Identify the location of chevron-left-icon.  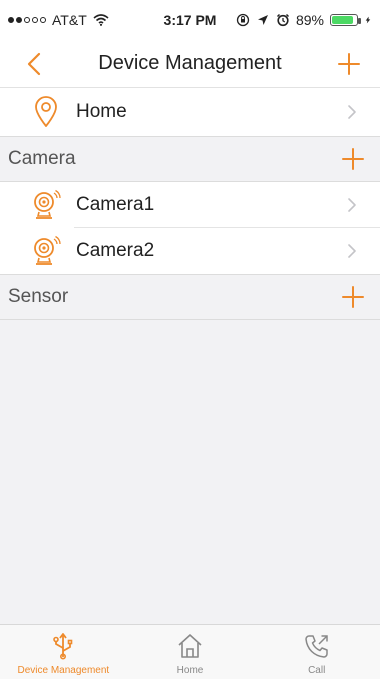
(34, 64).